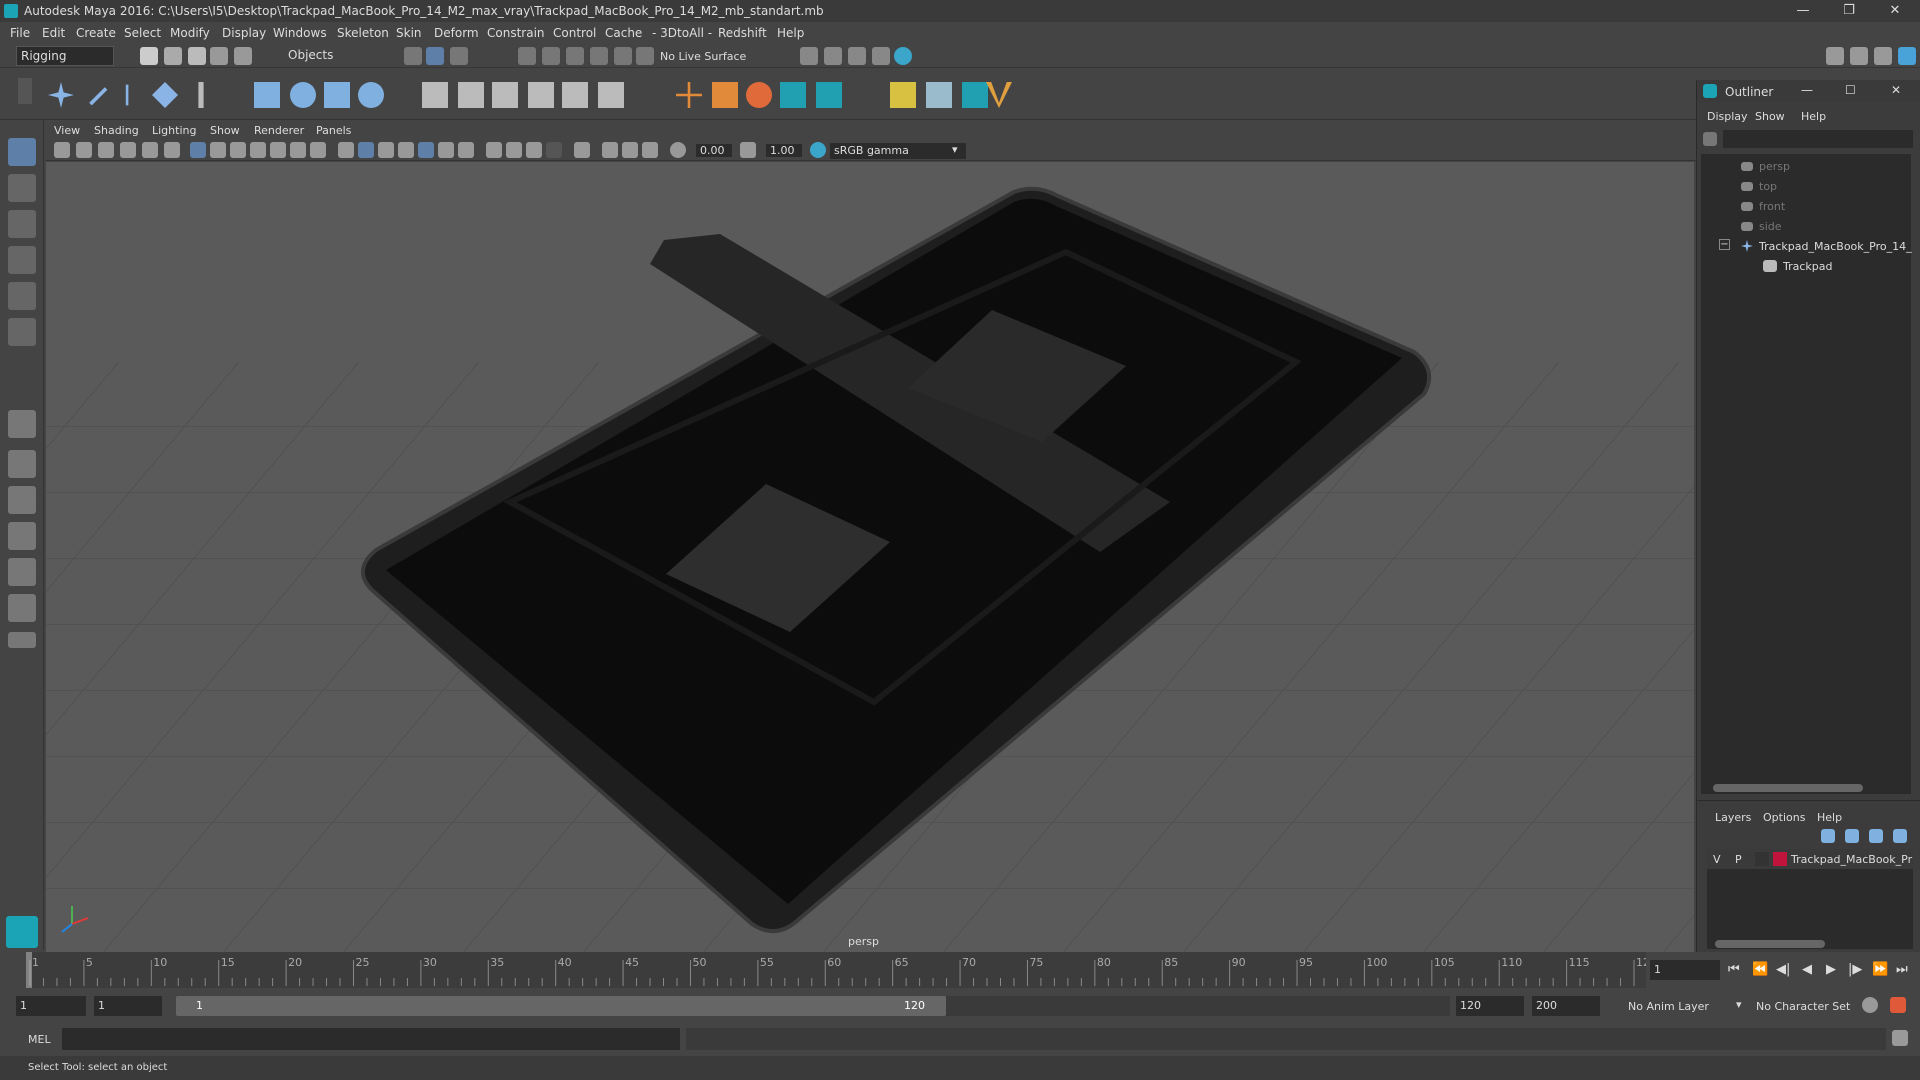 The image size is (1920, 1080). What do you see at coordinates (623, 56) in the screenshot?
I see `snap-surface-icon` at bounding box center [623, 56].